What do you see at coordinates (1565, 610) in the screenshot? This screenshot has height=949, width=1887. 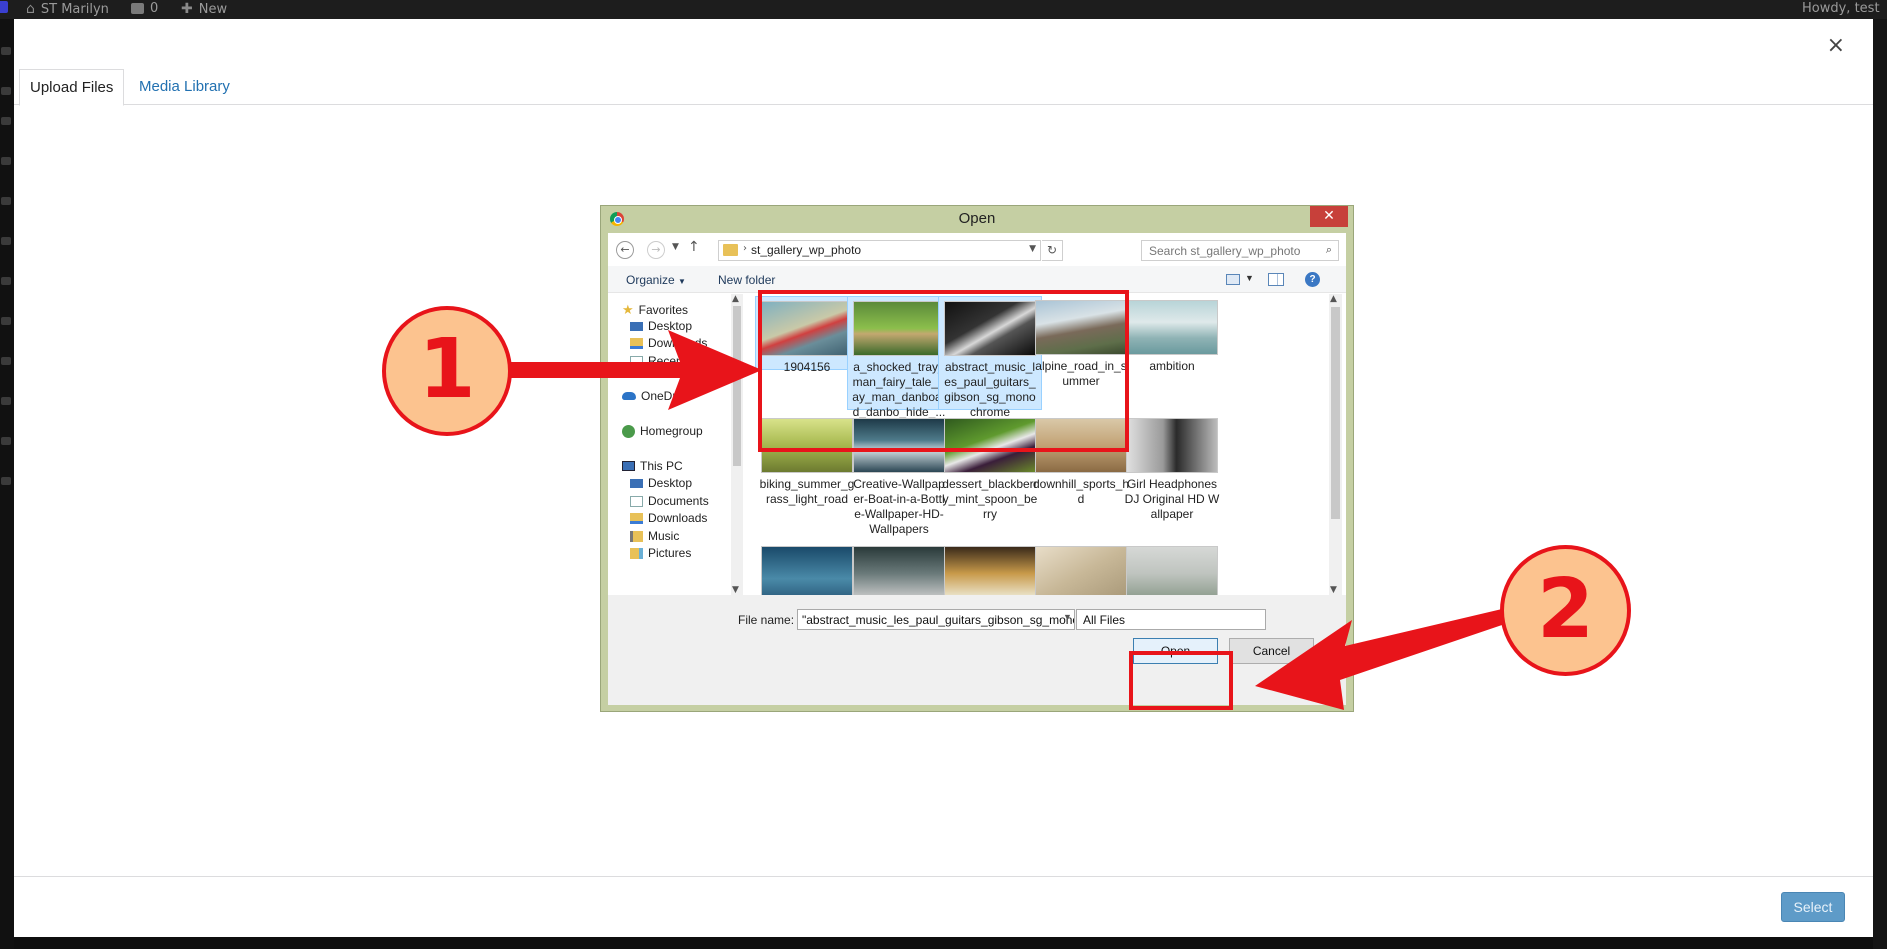 I see `step-2-badge: 2` at bounding box center [1565, 610].